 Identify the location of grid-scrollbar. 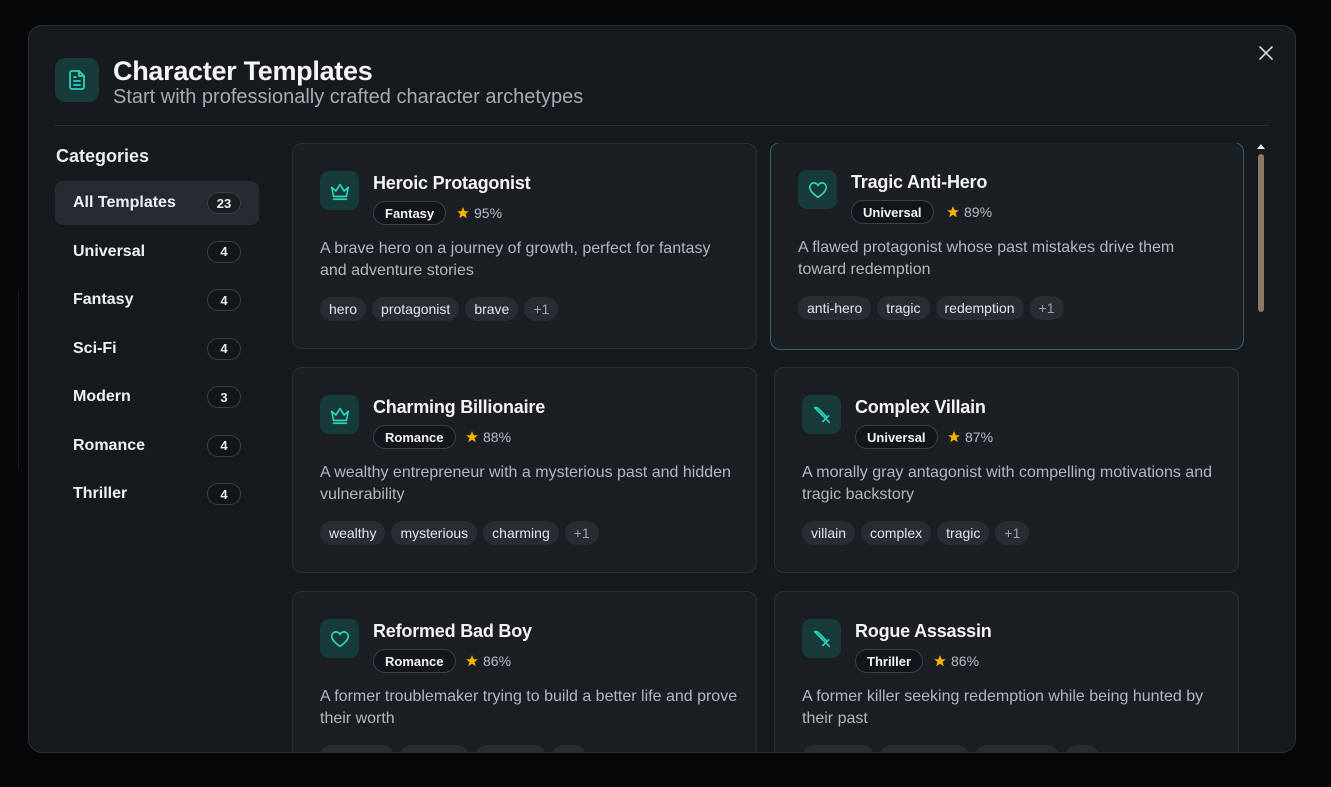
(1261, 229).